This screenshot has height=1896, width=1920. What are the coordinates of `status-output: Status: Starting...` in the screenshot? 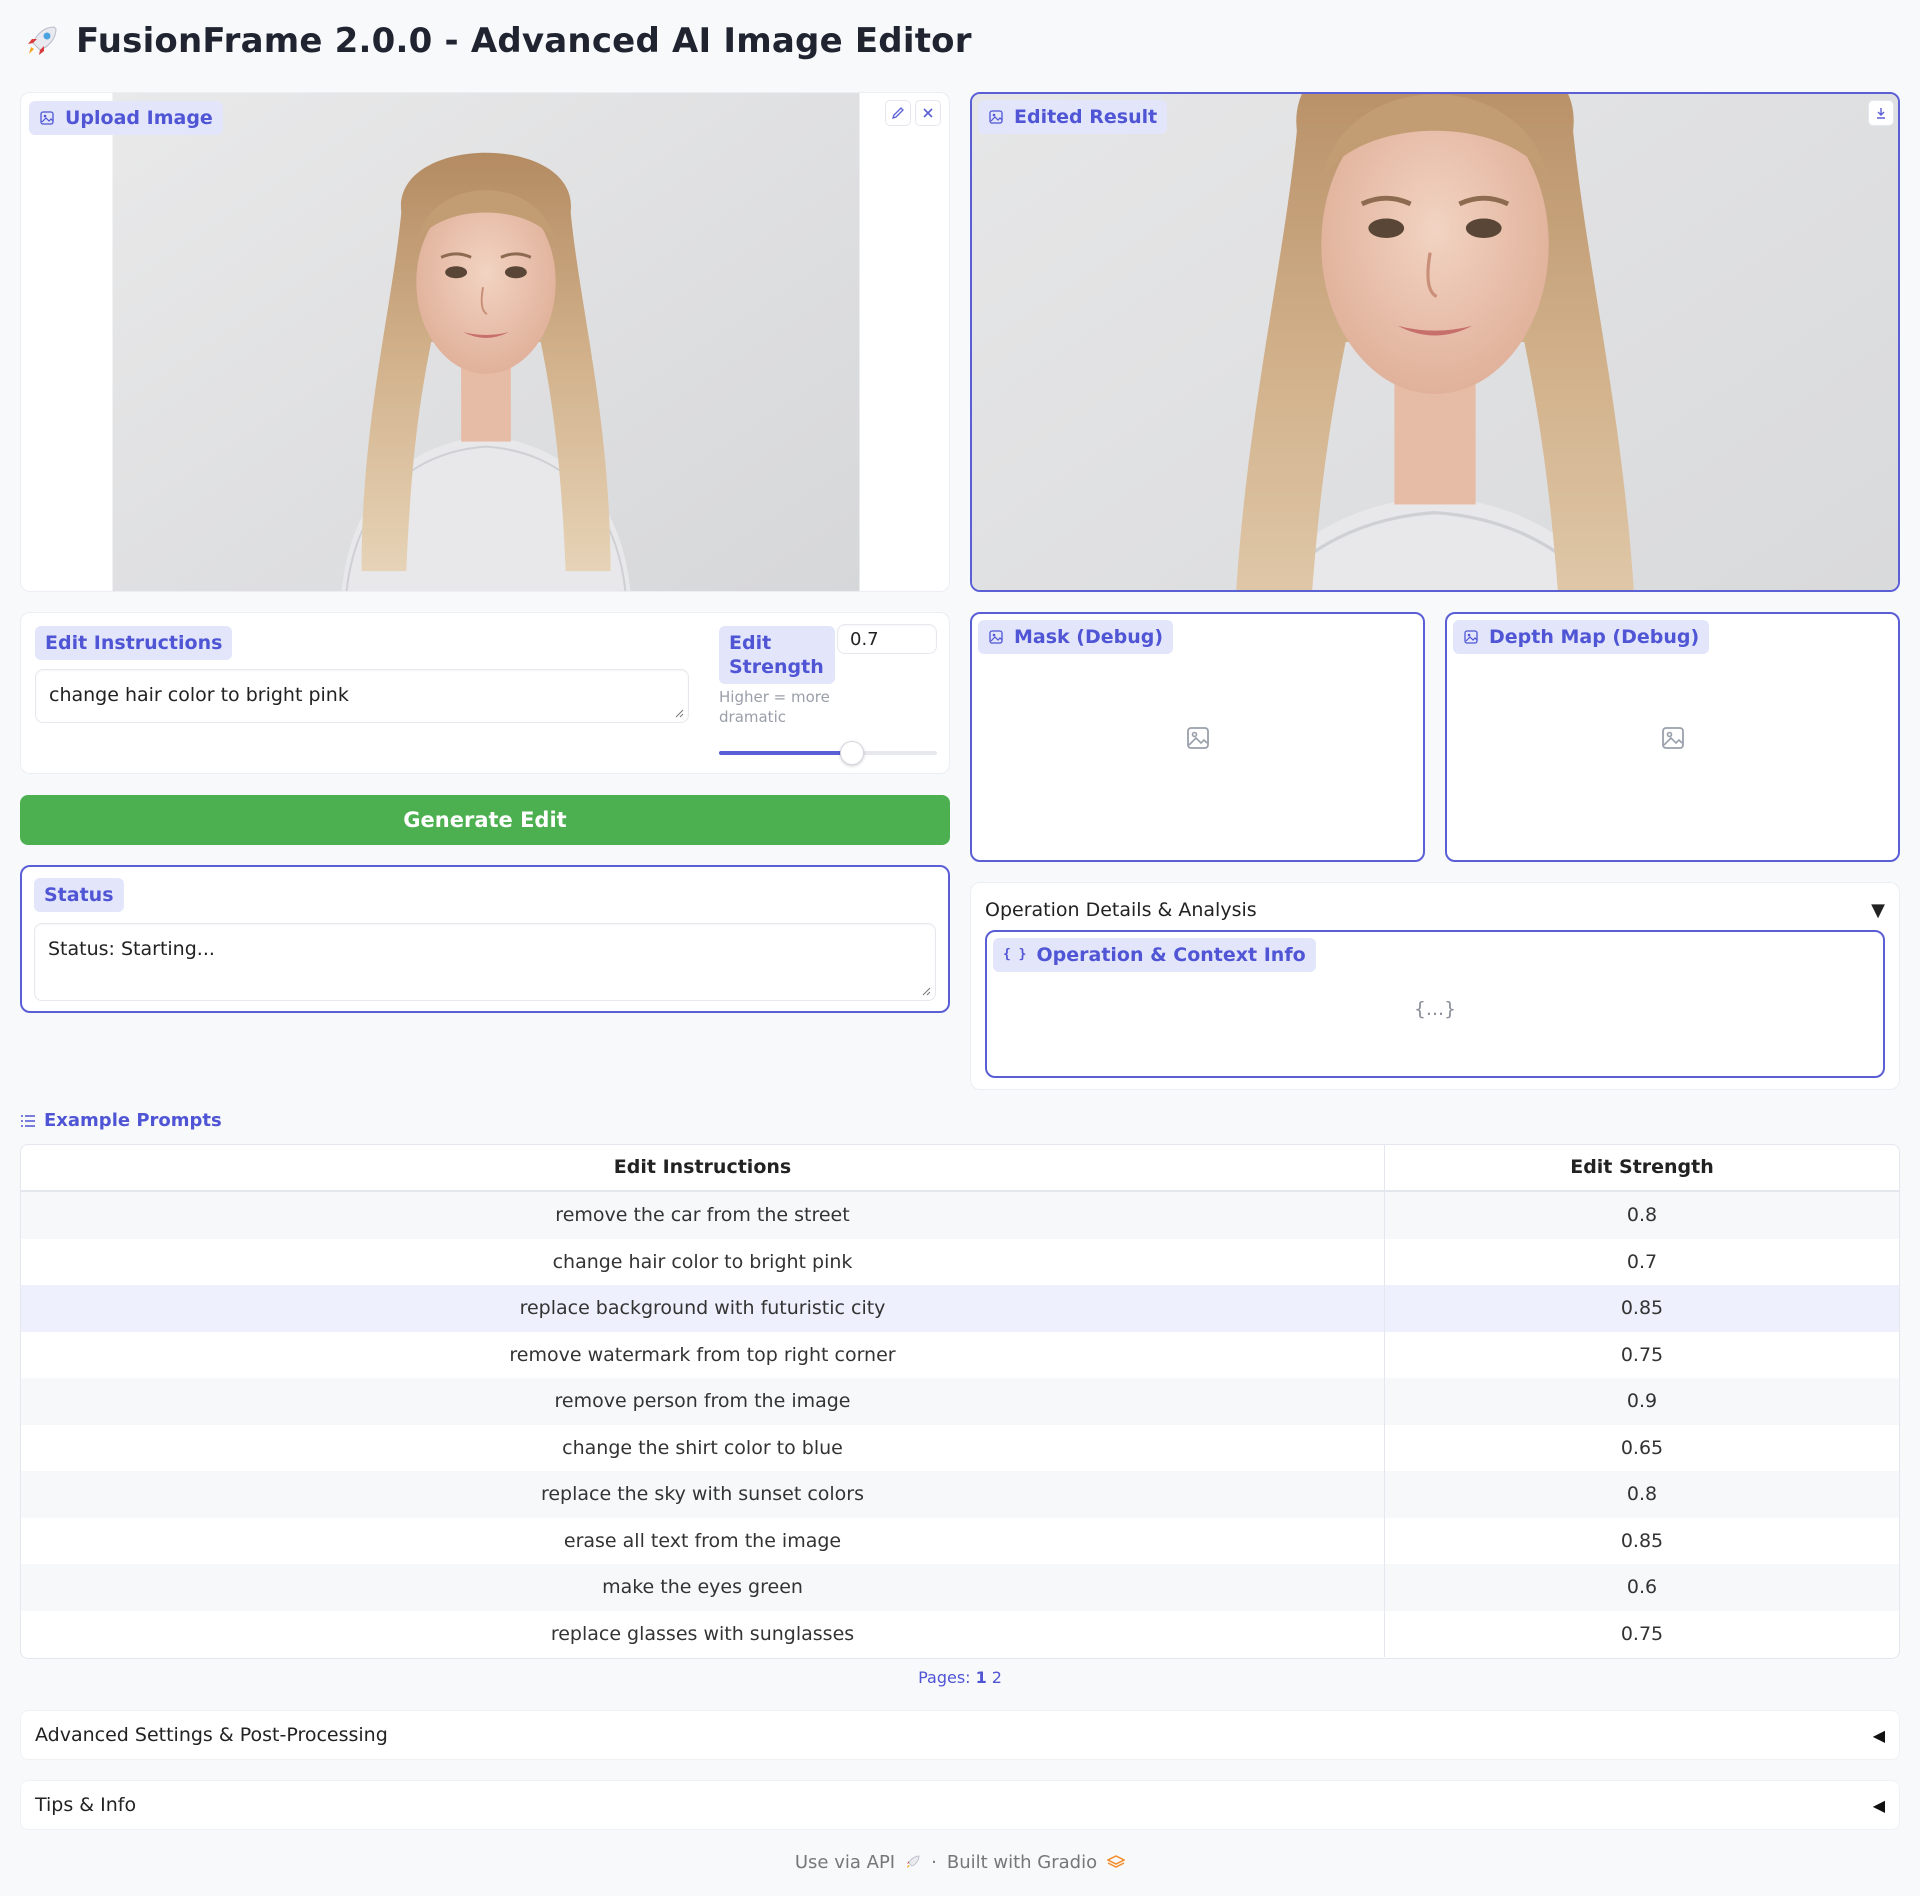 It's located at (485, 962).